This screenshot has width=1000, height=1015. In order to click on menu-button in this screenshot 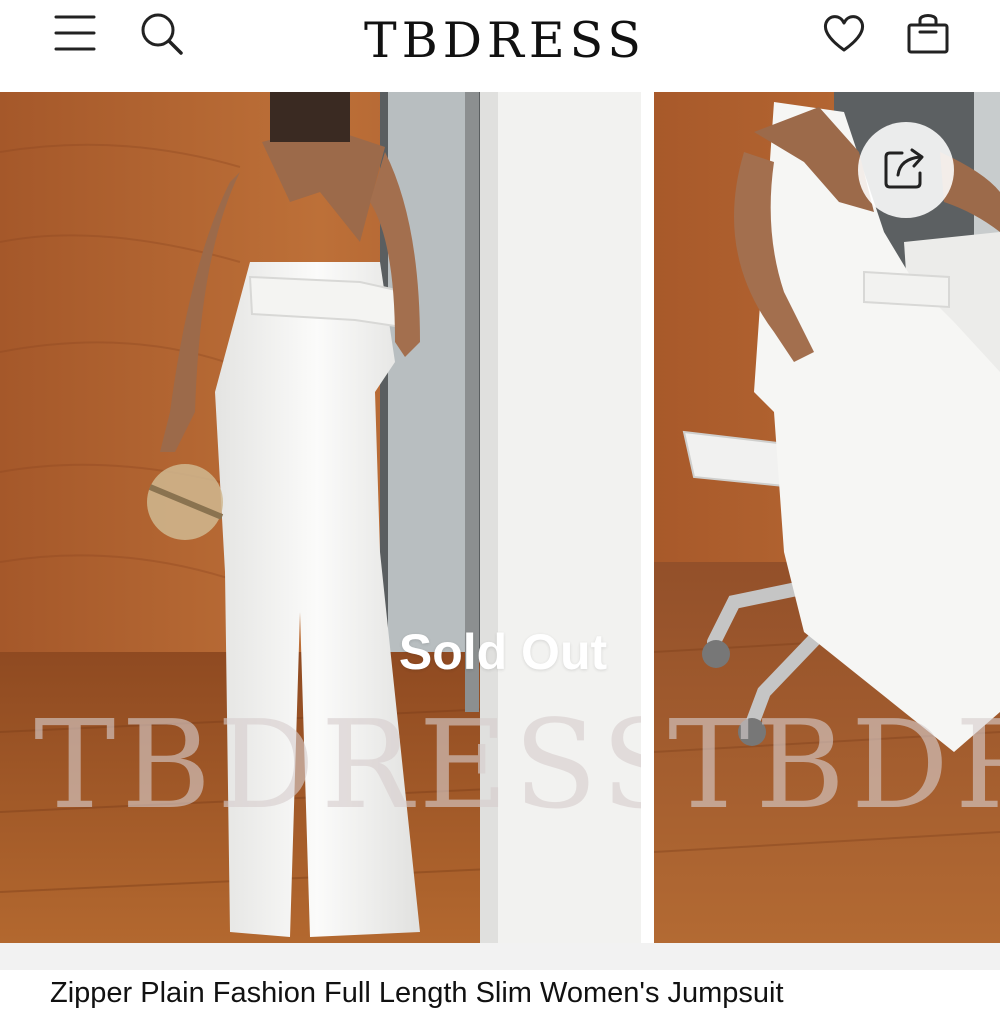, I will do `click(75, 35)`.